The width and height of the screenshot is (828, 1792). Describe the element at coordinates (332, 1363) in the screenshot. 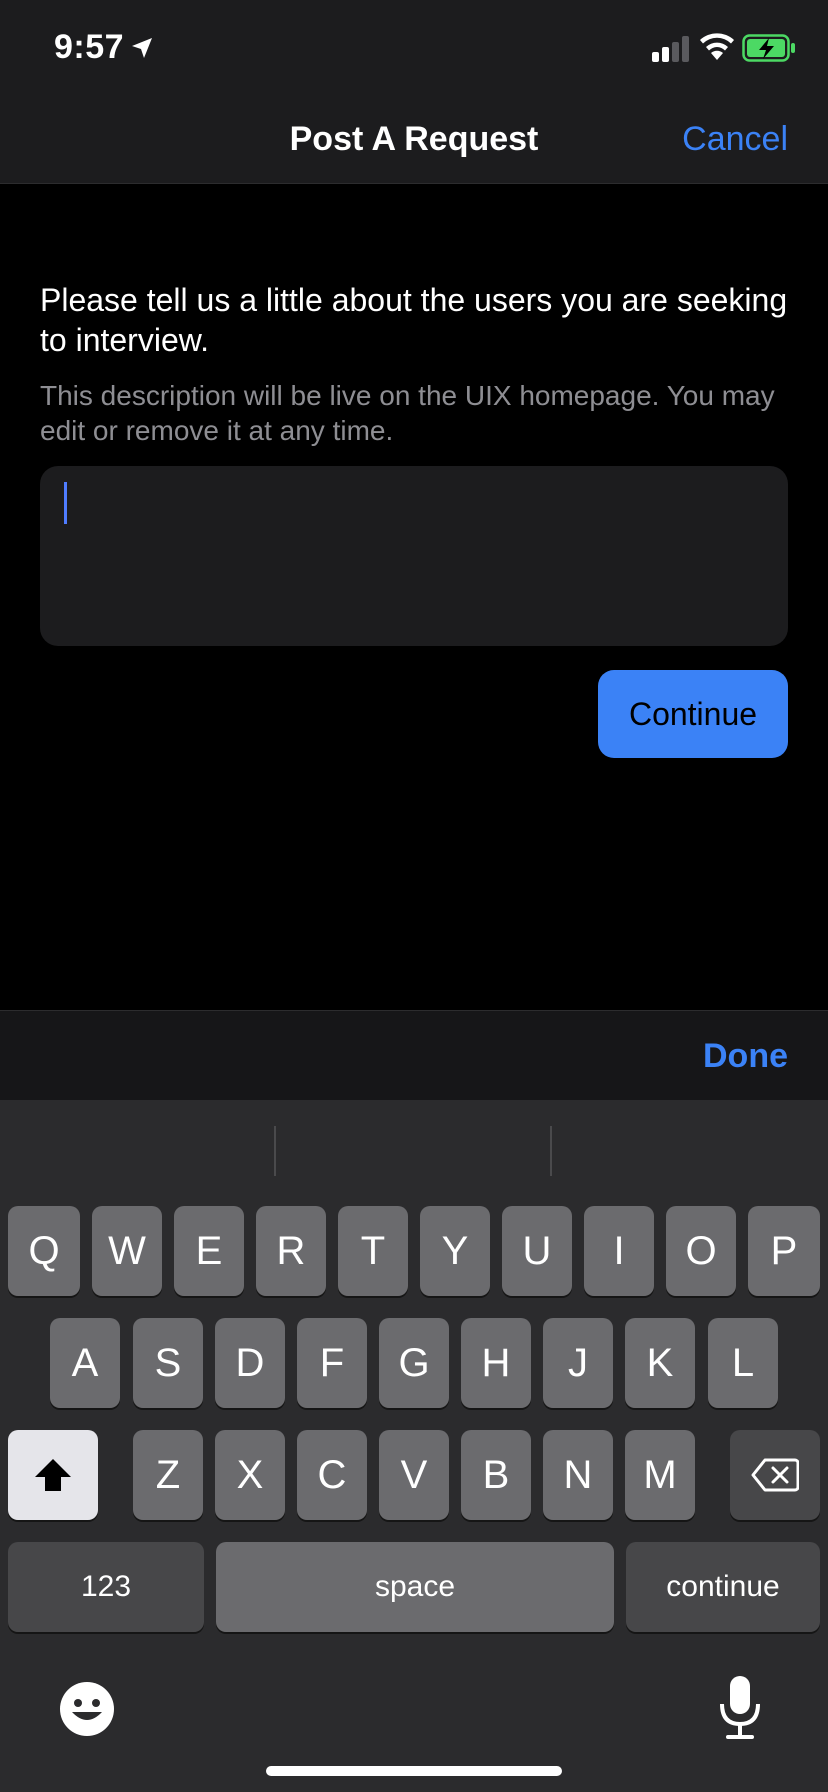

I see `key-f: F` at that location.